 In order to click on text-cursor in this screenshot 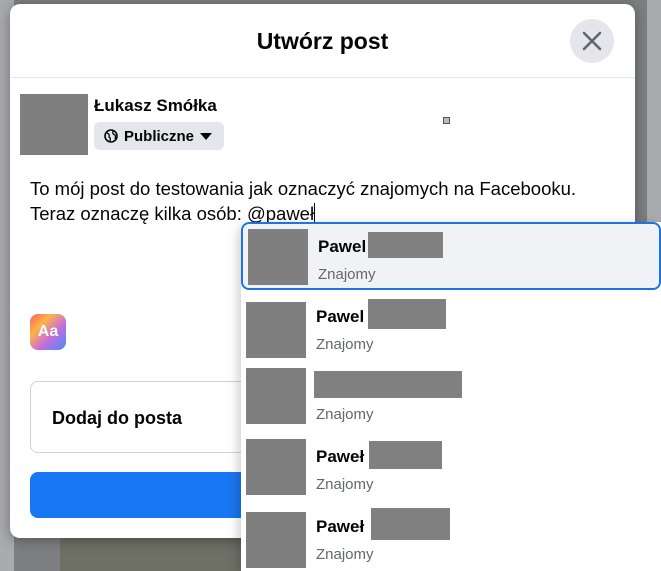, I will do `click(315, 213)`.